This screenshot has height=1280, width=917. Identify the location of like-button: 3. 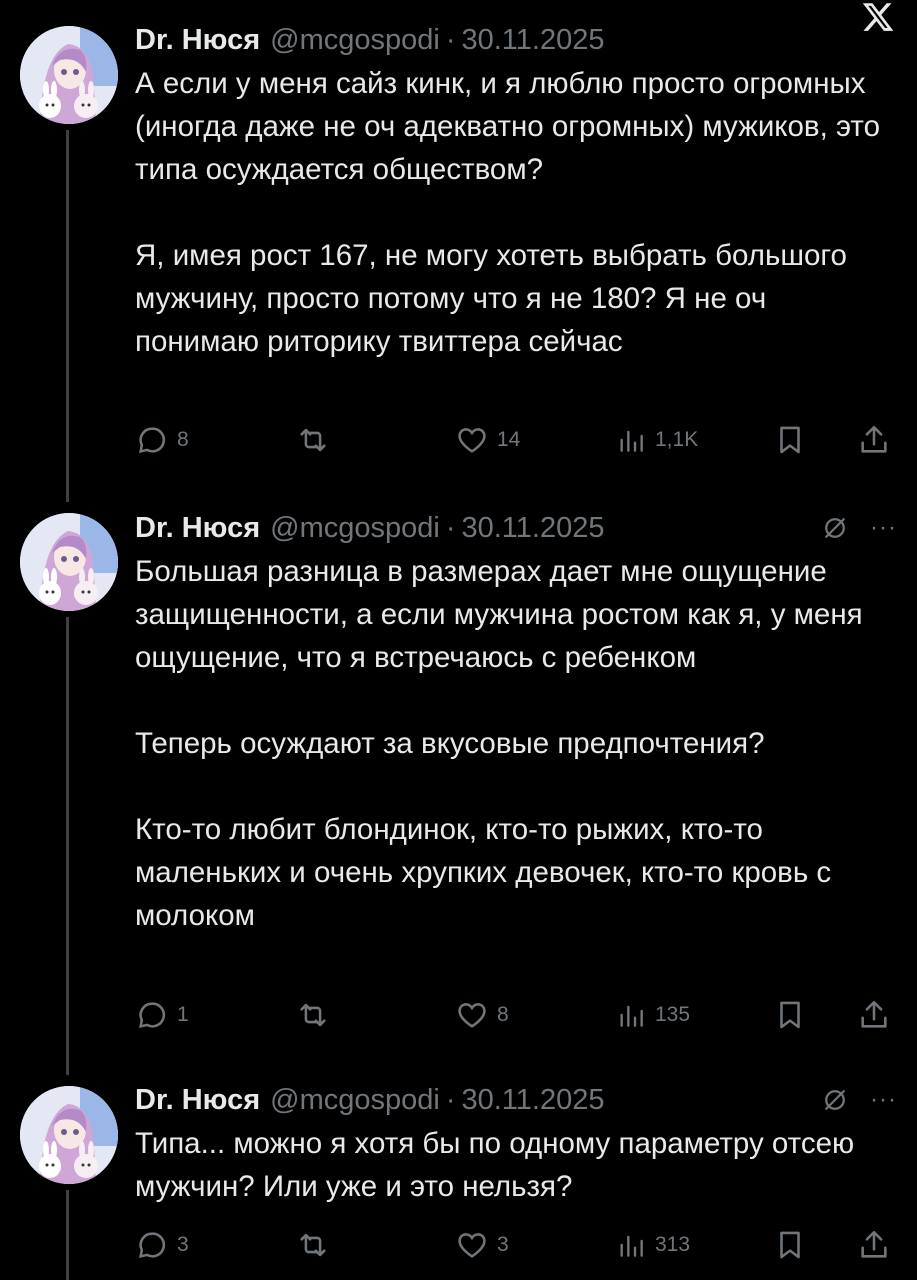
(482, 1245).